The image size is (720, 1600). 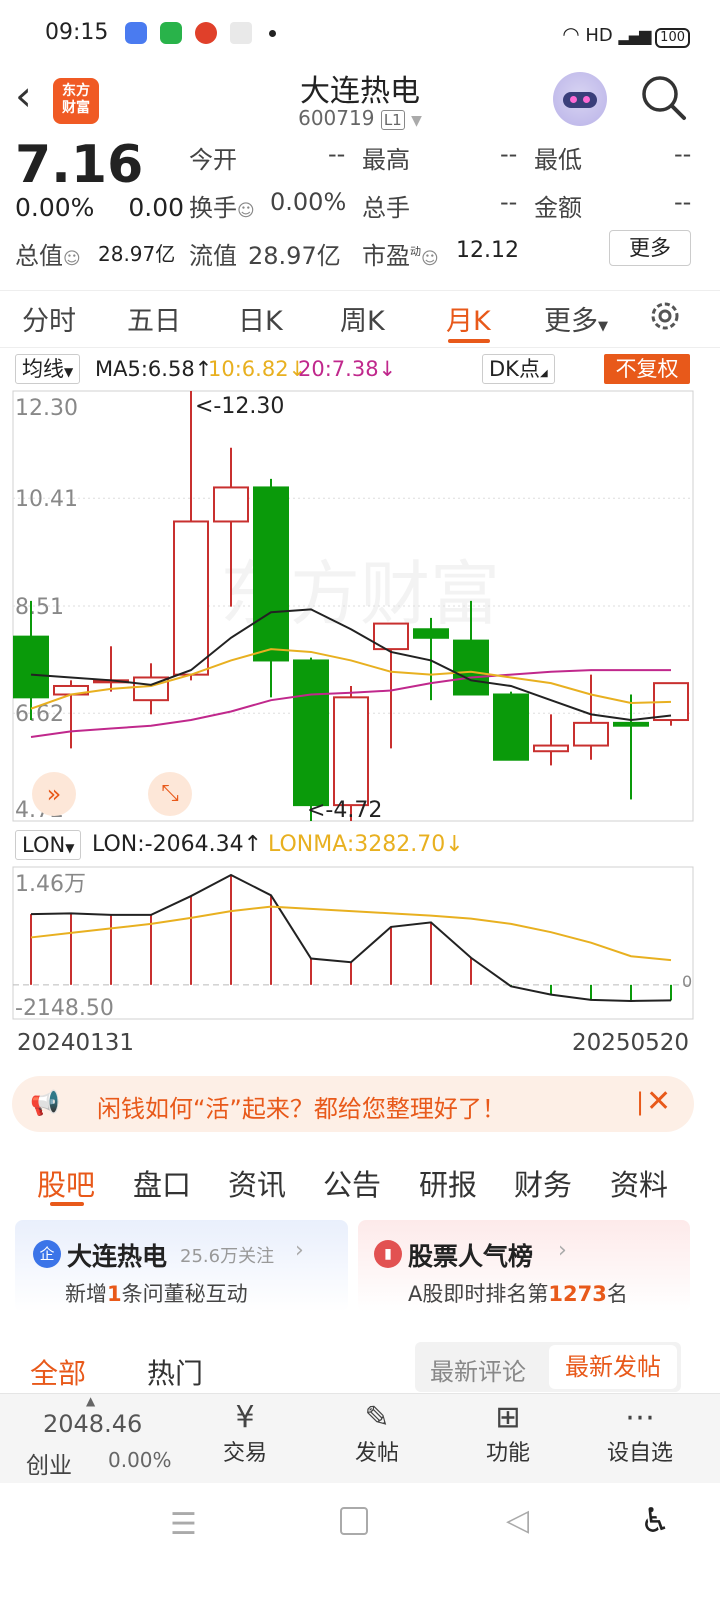 What do you see at coordinates (360, 91) in the screenshot?
I see `stock-name: 大连热电` at bounding box center [360, 91].